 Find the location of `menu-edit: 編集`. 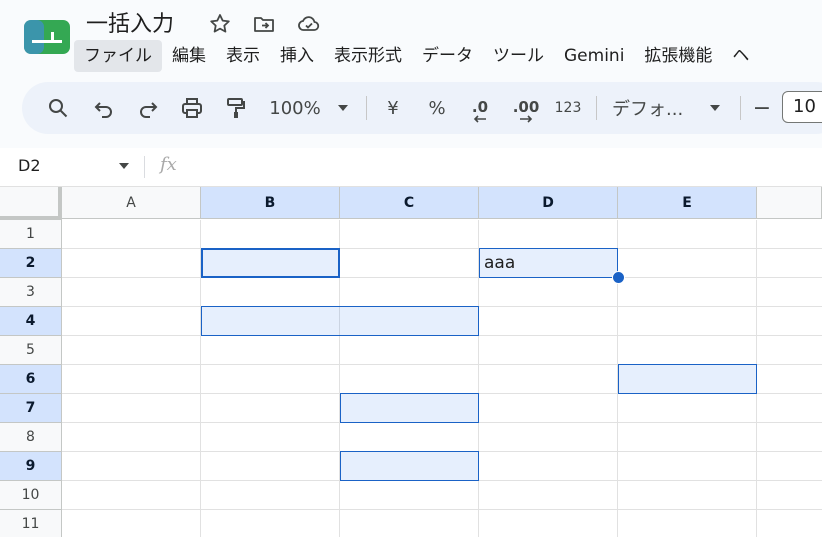

menu-edit: 編集 is located at coordinates (189, 56).